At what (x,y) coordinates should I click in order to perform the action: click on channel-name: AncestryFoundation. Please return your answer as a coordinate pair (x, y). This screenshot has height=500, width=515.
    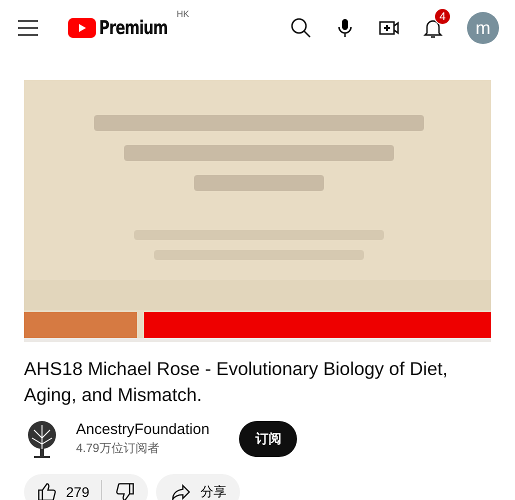
    Looking at the image, I should click on (143, 429).